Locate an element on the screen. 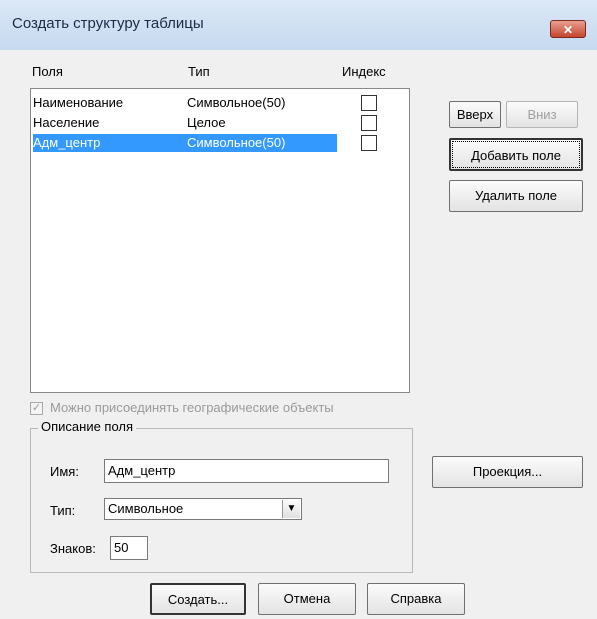 Image resolution: width=597 pixels, height=619 pixels. chars-label: Знаков: is located at coordinates (73, 548).